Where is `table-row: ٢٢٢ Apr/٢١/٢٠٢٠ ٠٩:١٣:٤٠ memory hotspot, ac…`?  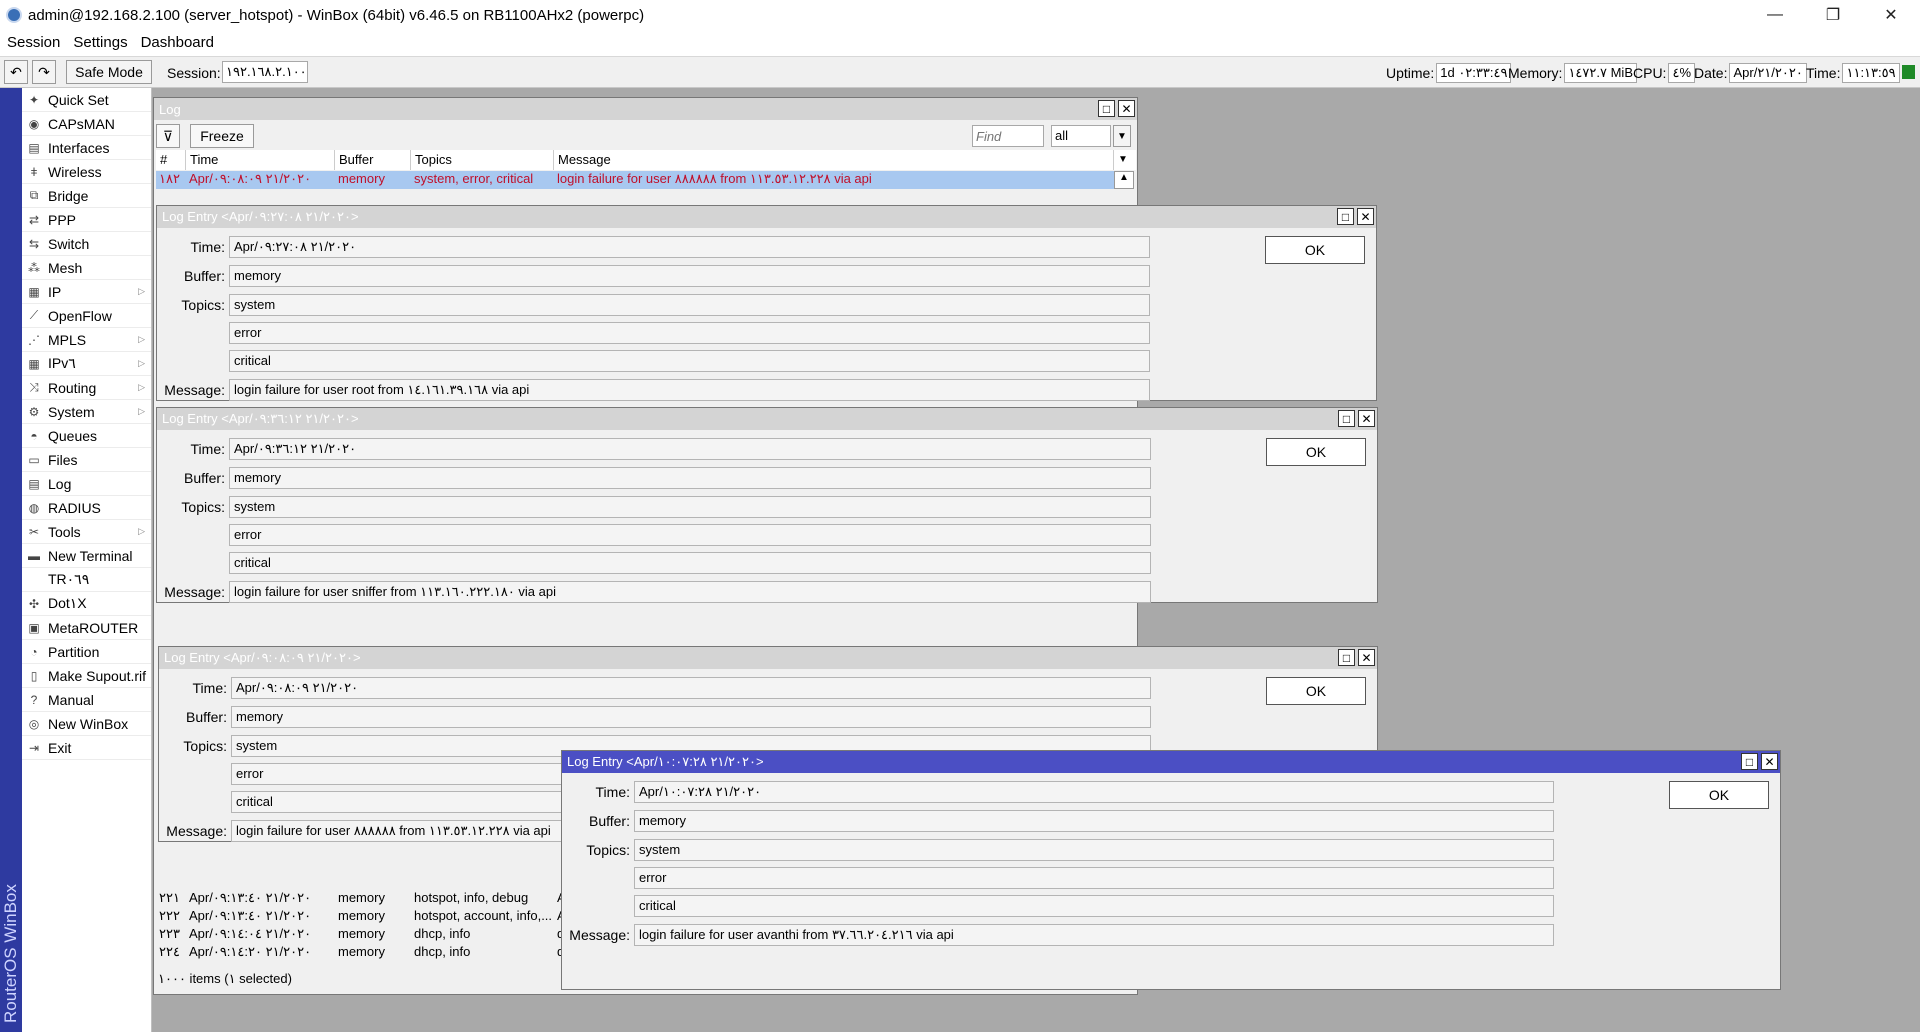 table-row: ٢٢٢ Apr/٢١/٢٠٢٠ ٠٩:١٣:٤٠ memory hotspot, ac… is located at coordinates (366, 917).